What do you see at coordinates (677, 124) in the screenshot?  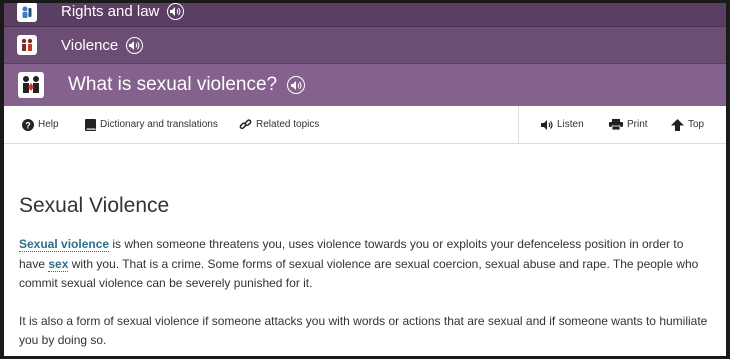 I see `arrow-up-icon` at bounding box center [677, 124].